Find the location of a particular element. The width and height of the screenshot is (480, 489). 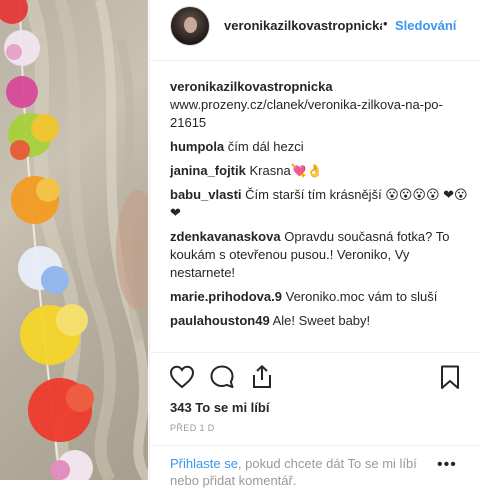

comment-item: paulahouston49 Ale! Sweet baby! is located at coordinates (320, 321).